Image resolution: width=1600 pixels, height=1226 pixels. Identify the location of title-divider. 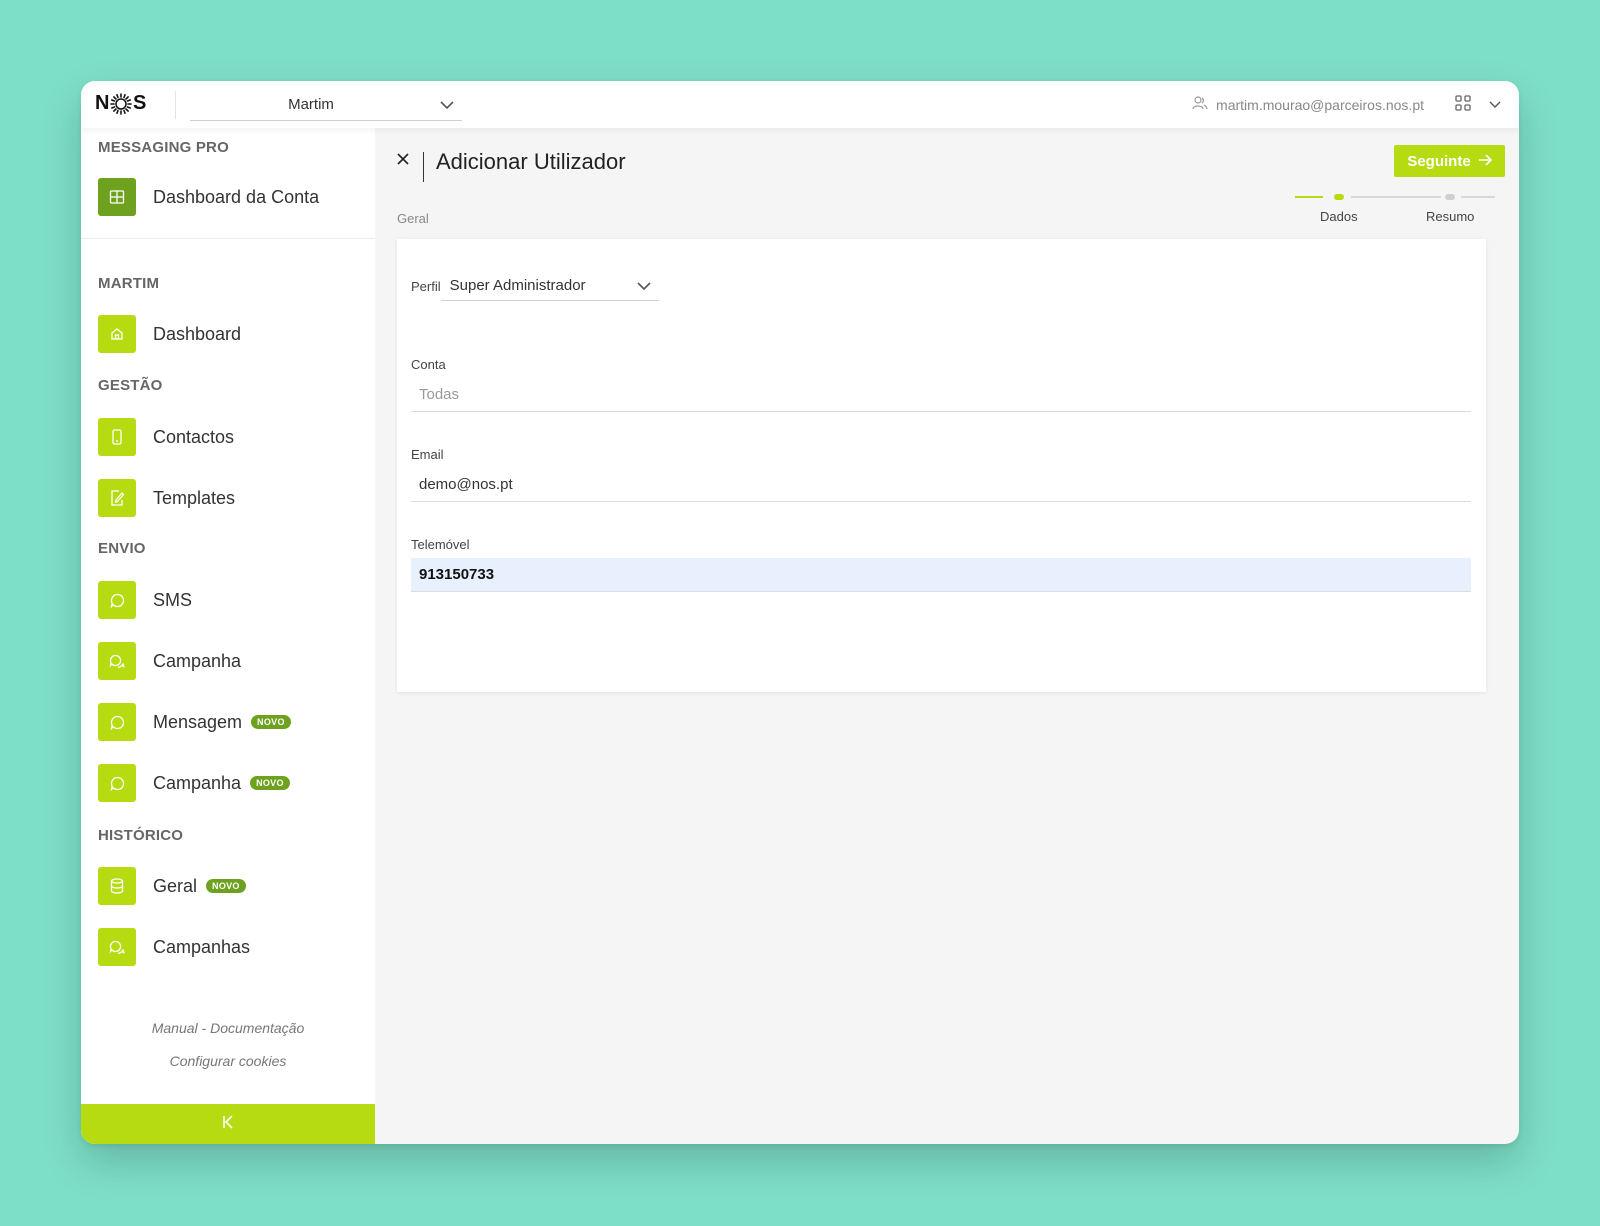
(423, 167).